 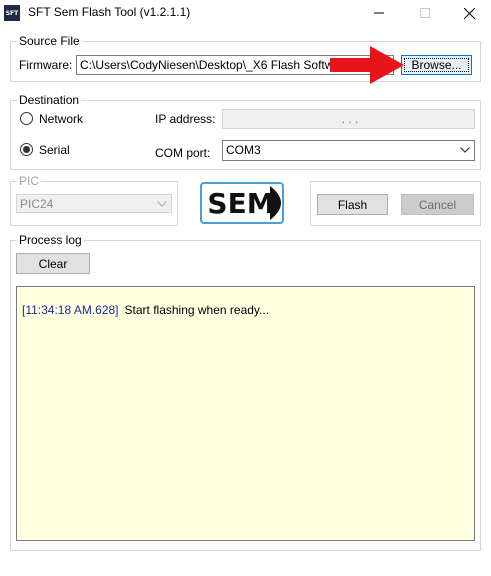 What do you see at coordinates (61, 119) in the screenshot?
I see `network-label: Network` at bounding box center [61, 119].